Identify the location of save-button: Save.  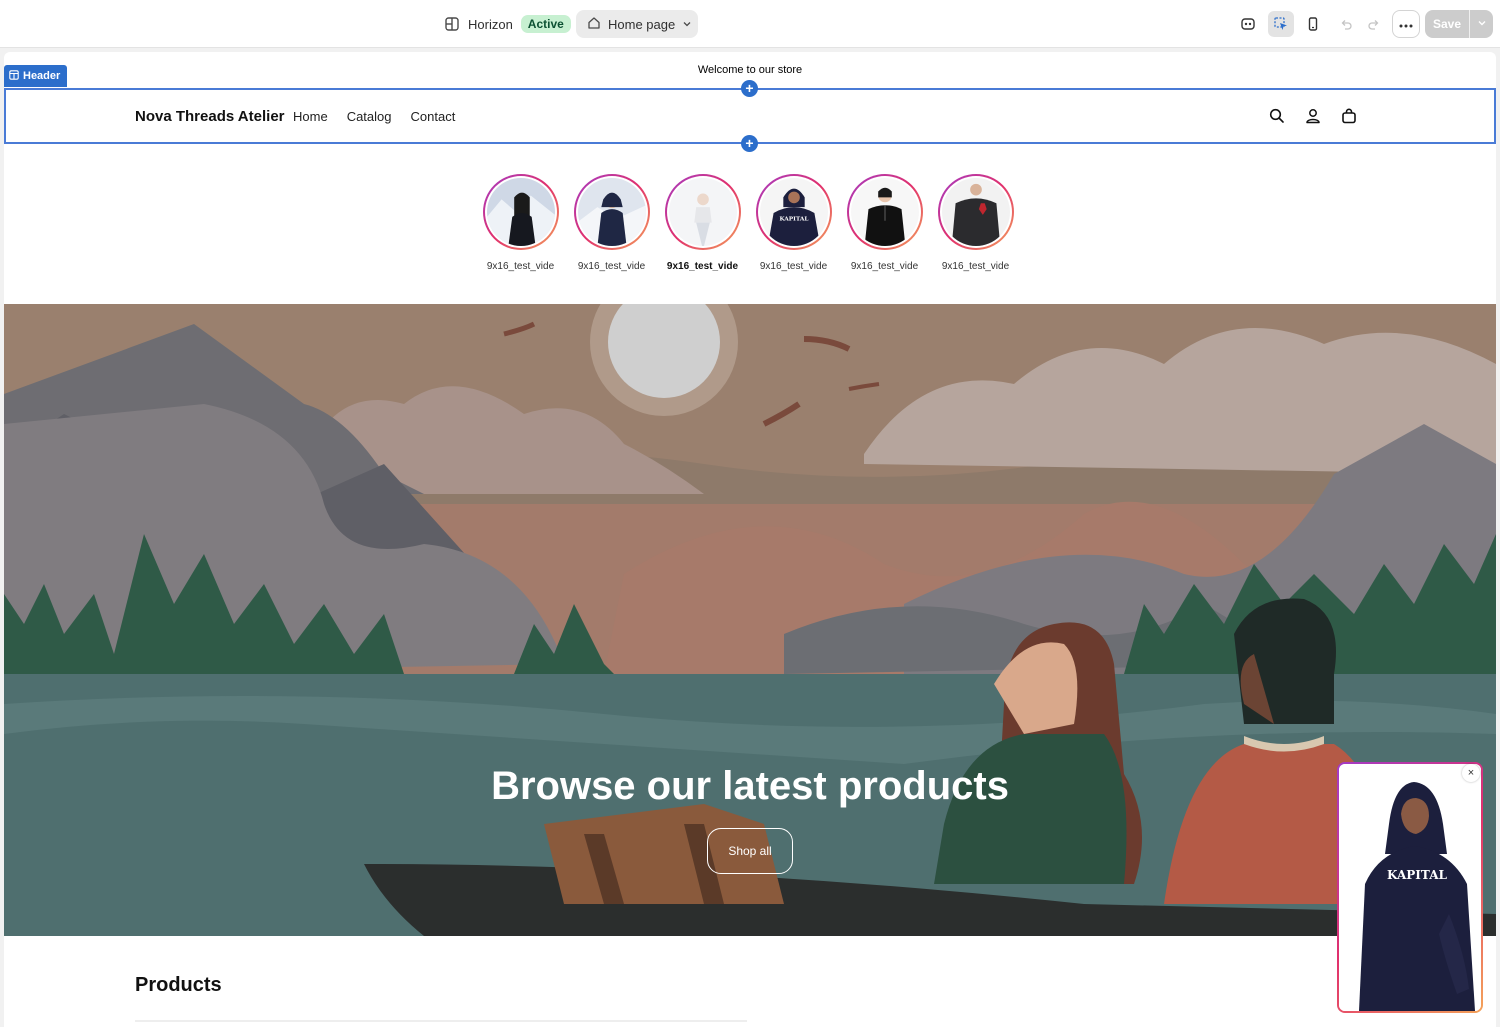
(1447, 24).